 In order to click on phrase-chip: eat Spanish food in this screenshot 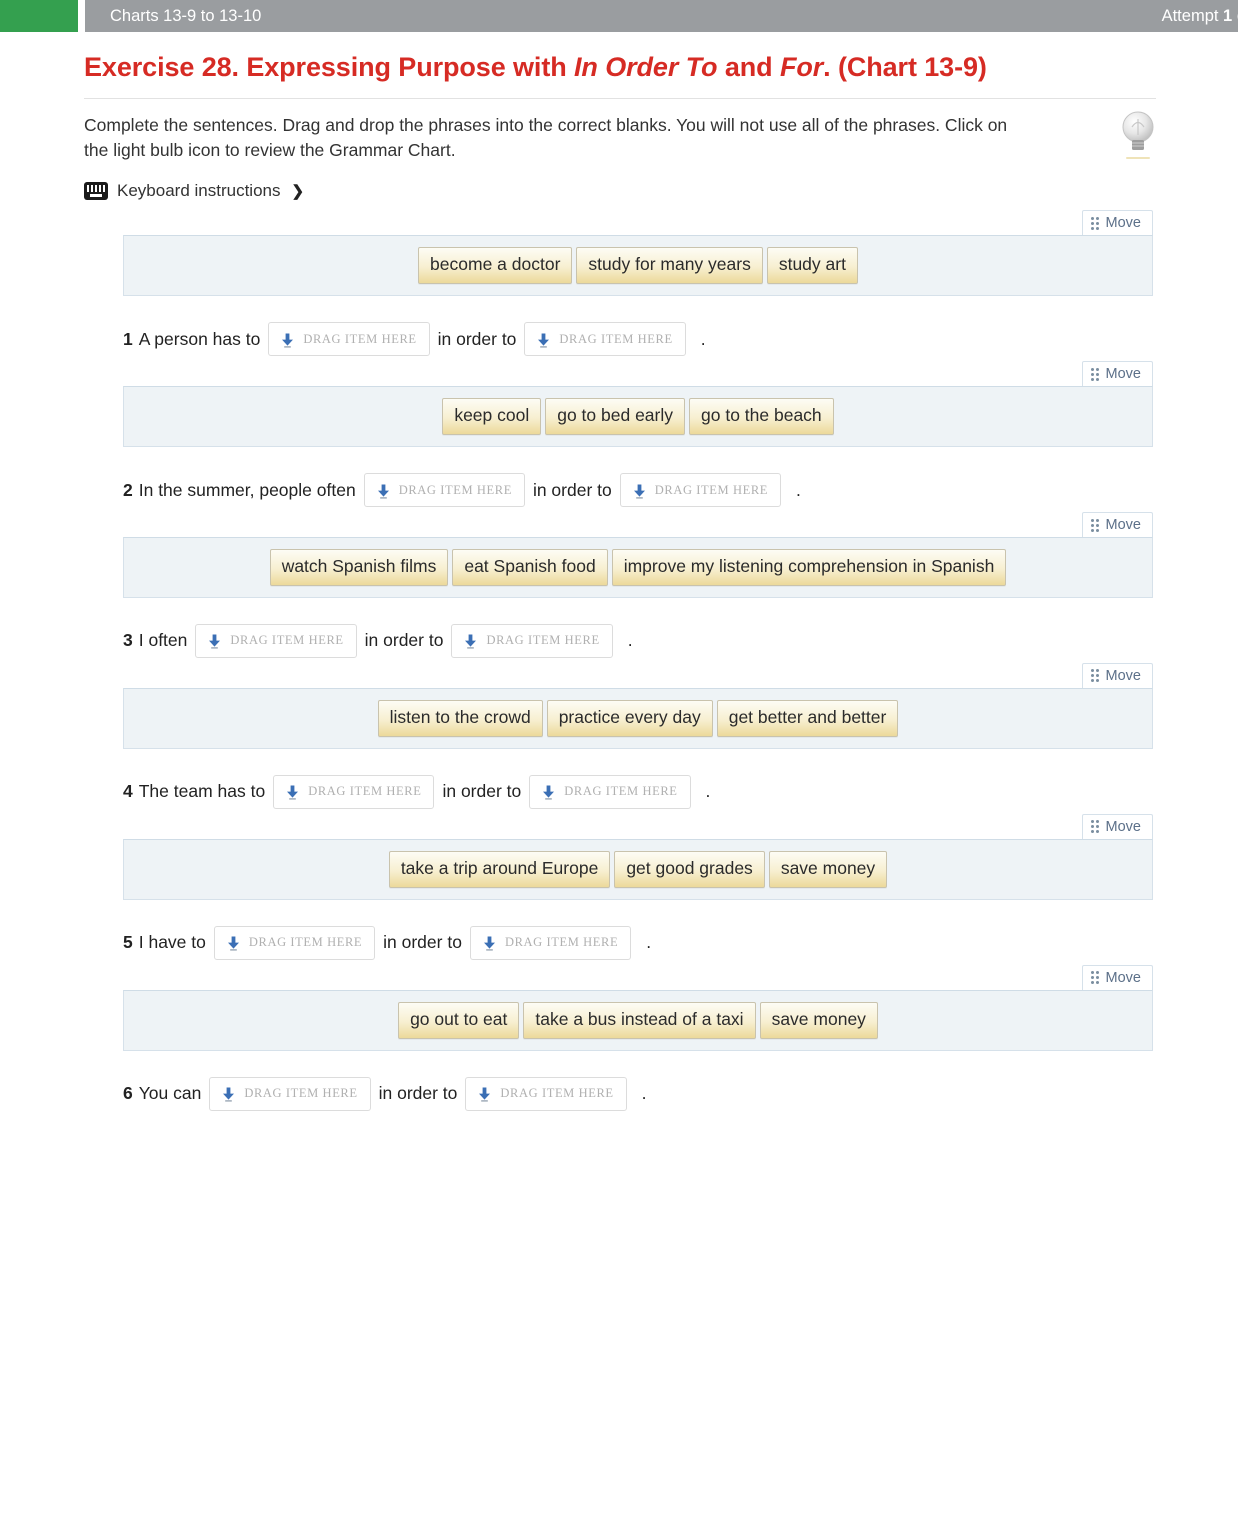, I will do `click(530, 567)`.